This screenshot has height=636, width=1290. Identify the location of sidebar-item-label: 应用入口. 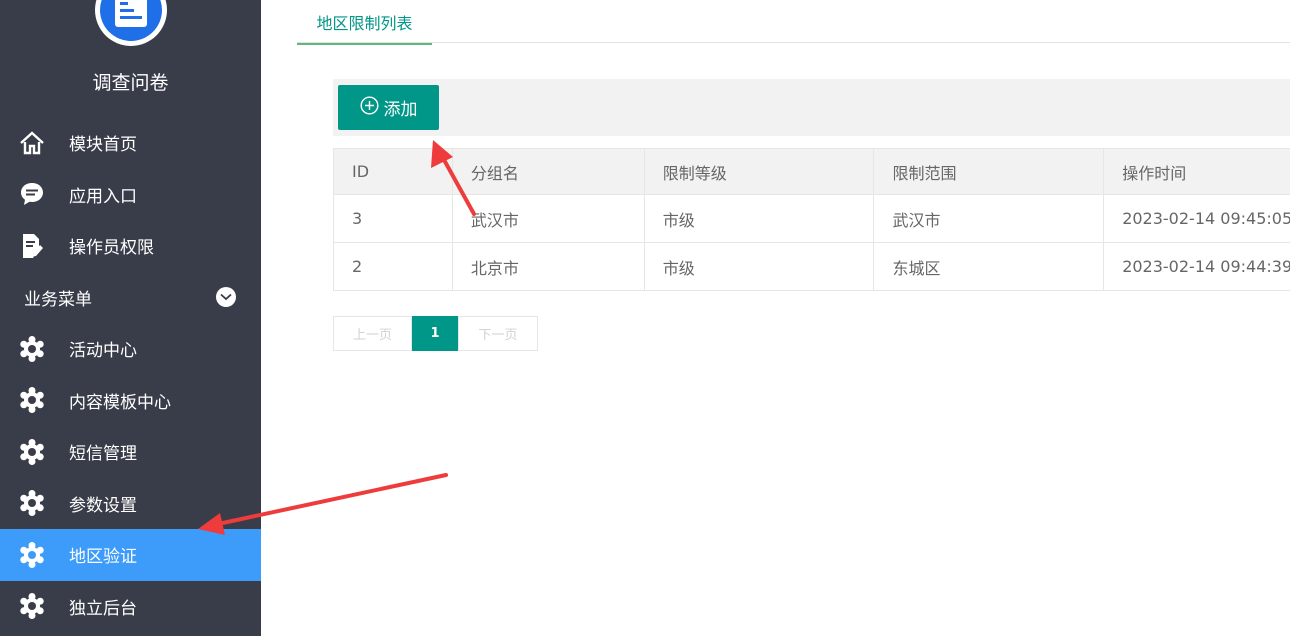
(103, 196).